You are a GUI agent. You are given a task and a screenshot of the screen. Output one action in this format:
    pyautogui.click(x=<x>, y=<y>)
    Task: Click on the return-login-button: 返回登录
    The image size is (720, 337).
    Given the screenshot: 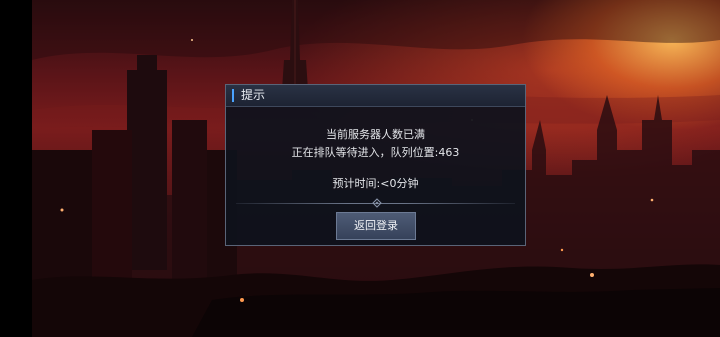 What is the action you would take?
    pyautogui.click(x=376, y=226)
    